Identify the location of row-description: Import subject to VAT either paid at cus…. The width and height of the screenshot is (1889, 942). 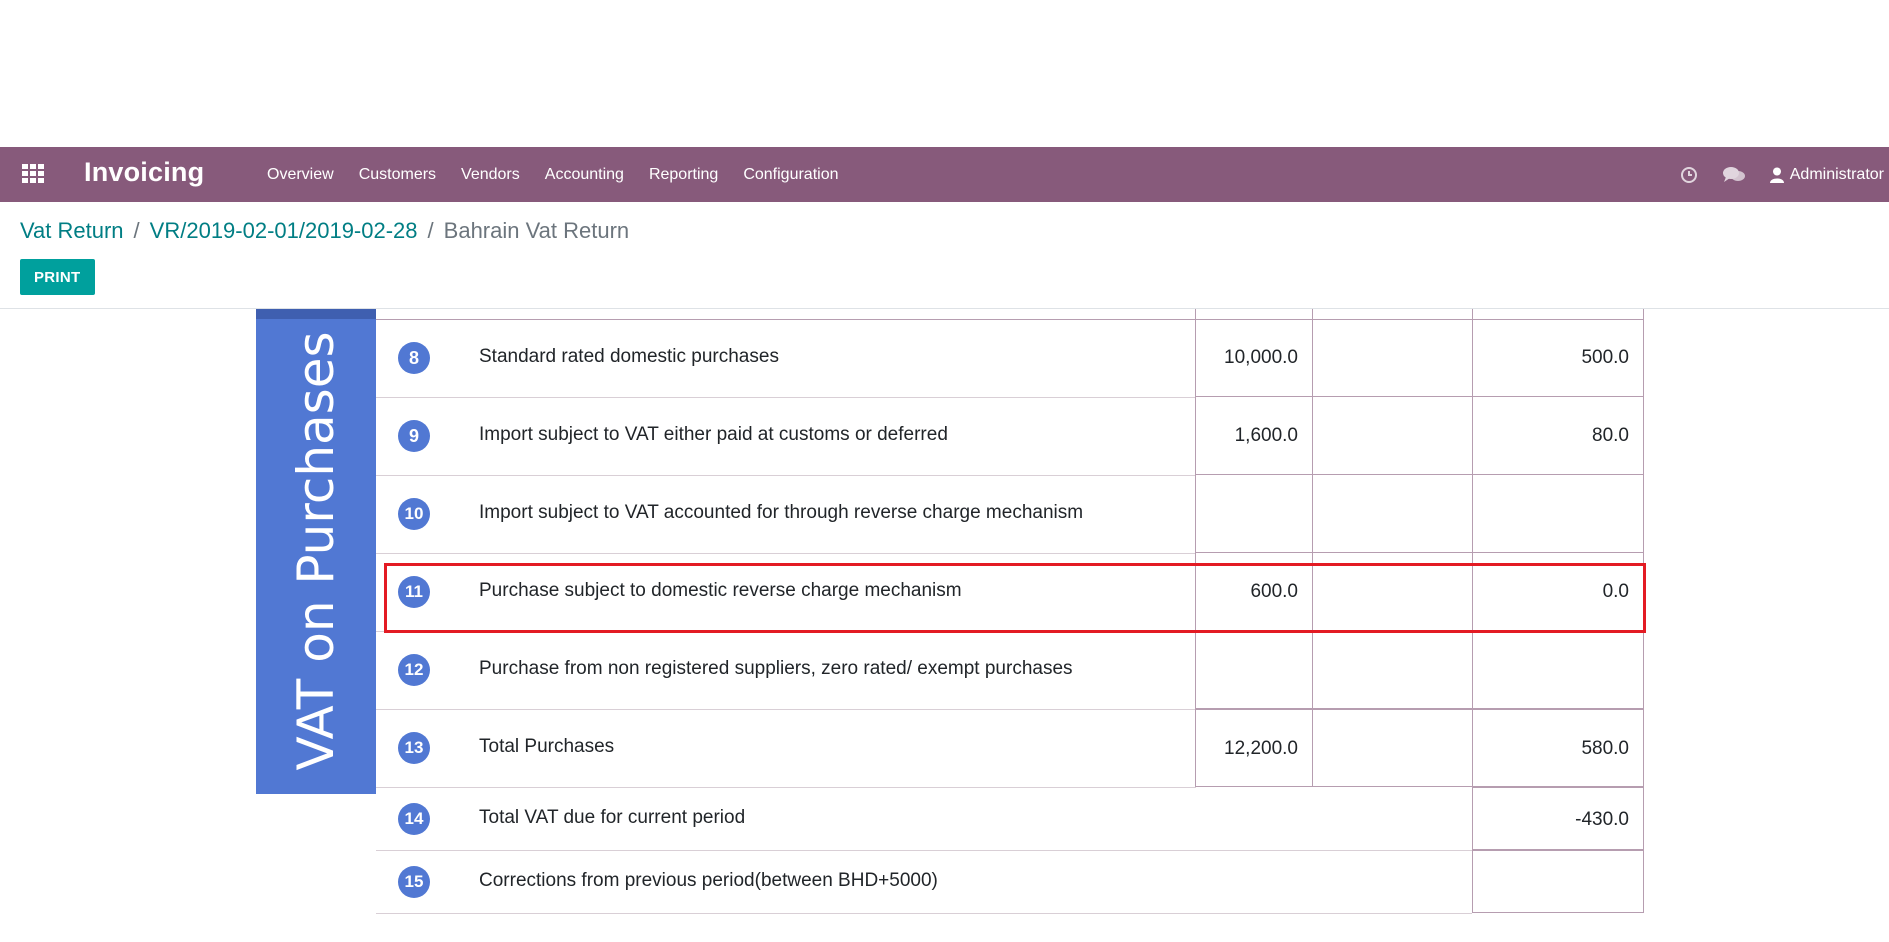
(713, 434).